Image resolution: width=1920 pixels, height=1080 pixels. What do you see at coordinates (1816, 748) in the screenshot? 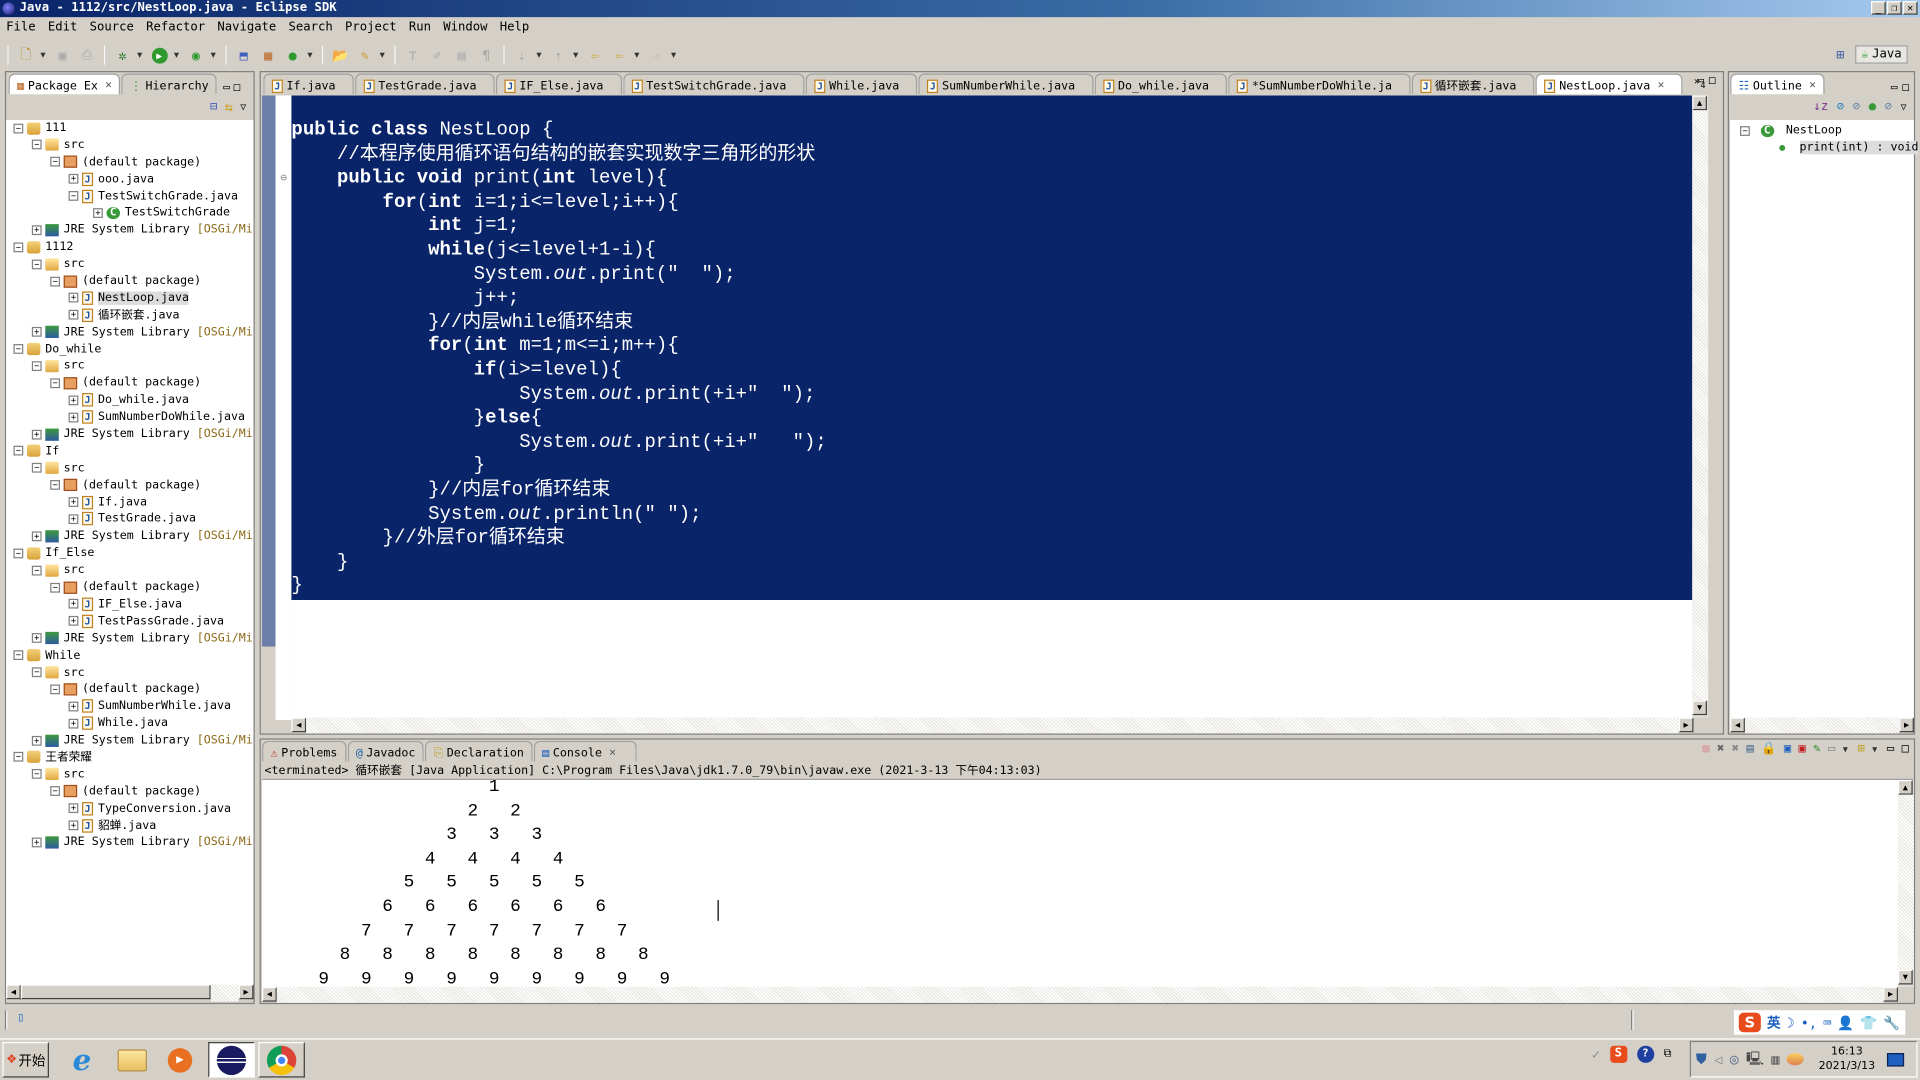
I see `pin-console-icon: ✎` at bounding box center [1816, 748].